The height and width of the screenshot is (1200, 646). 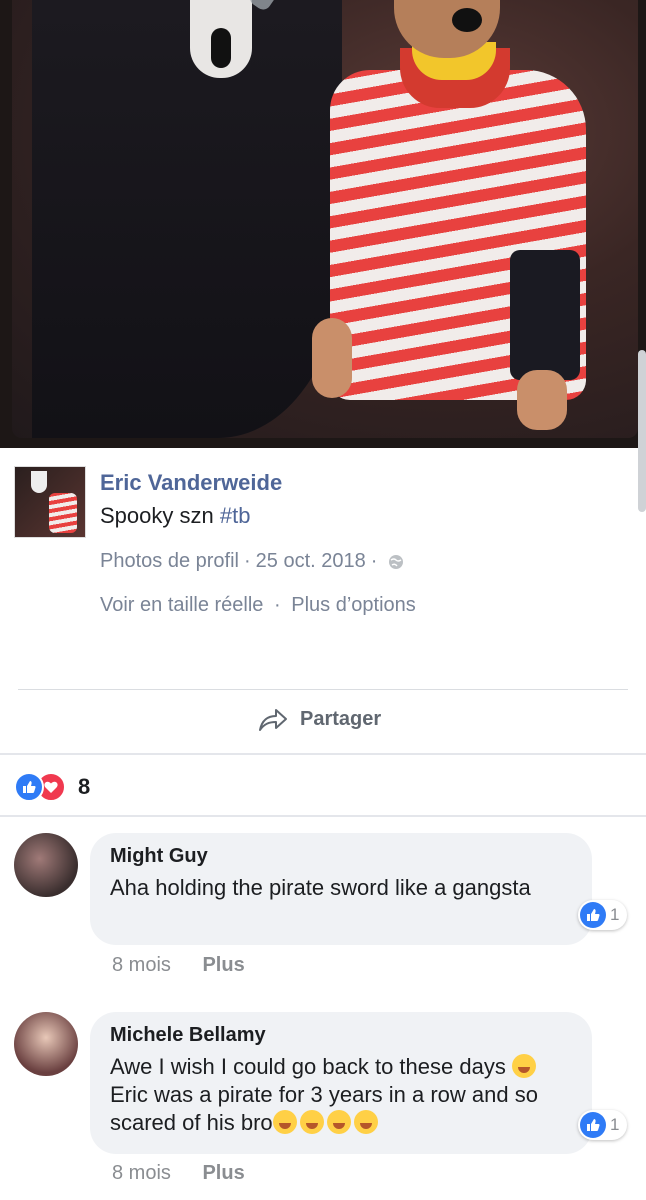 I want to click on post-meta: Photos de profil · 25 oct. 2018 ·, so click(x=252, y=561).